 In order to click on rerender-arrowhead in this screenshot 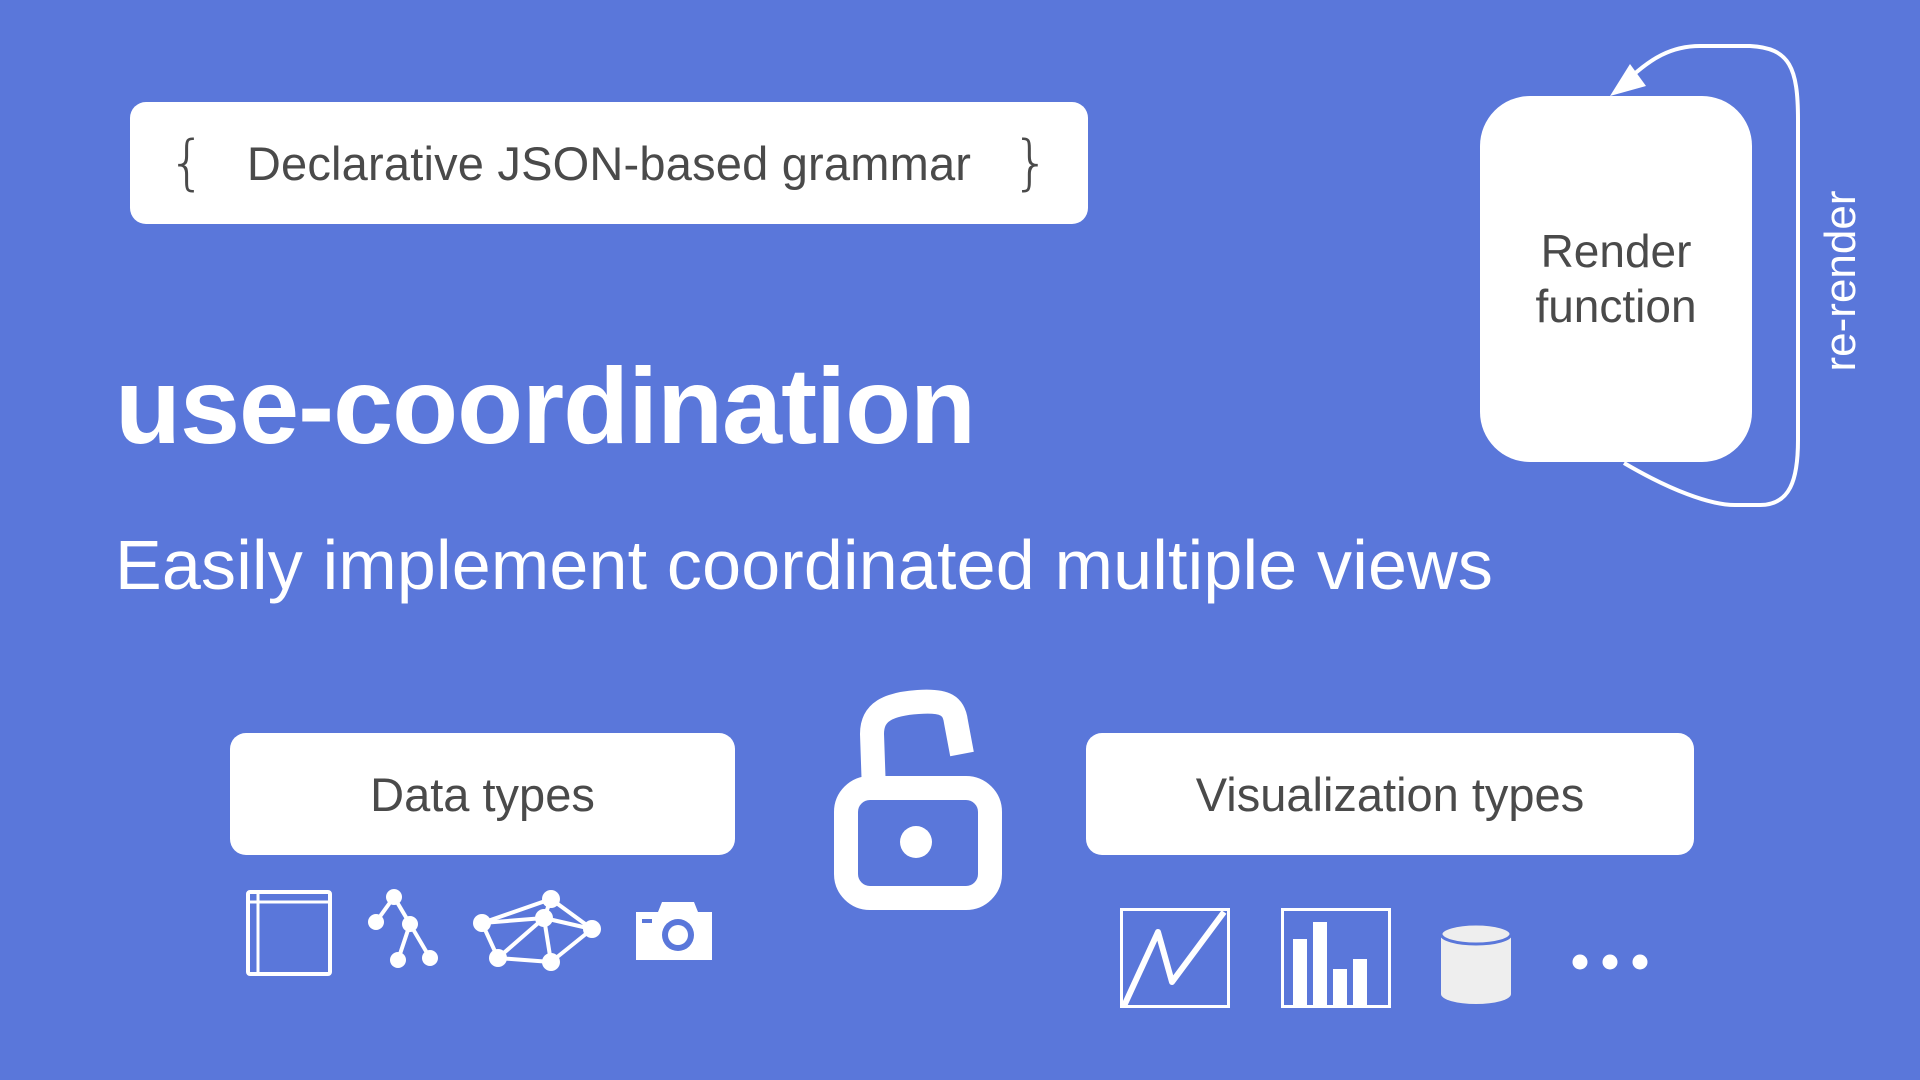, I will do `click(1628, 80)`.